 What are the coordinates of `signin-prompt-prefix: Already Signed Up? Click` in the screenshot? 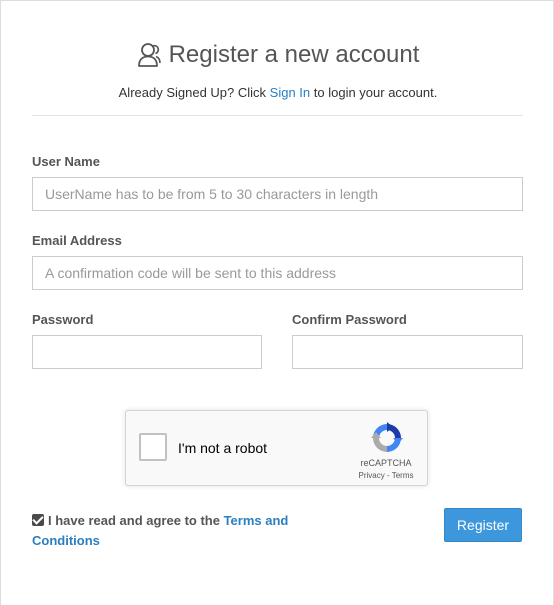 It's located at (194, 92).